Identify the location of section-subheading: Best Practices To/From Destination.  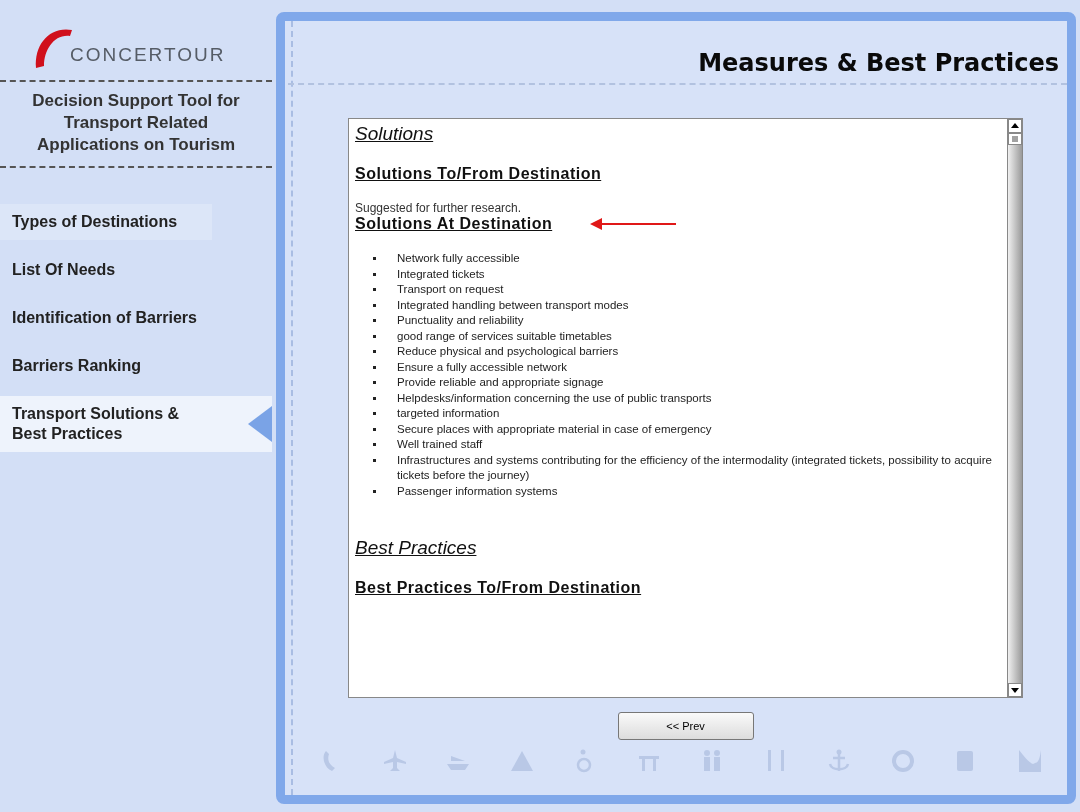
(498, 588).